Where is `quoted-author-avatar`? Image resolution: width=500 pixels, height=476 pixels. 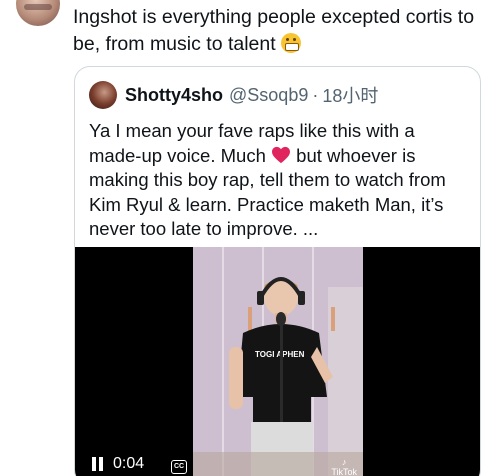 quoted-author-avatar is located at coordinates (103, 95).